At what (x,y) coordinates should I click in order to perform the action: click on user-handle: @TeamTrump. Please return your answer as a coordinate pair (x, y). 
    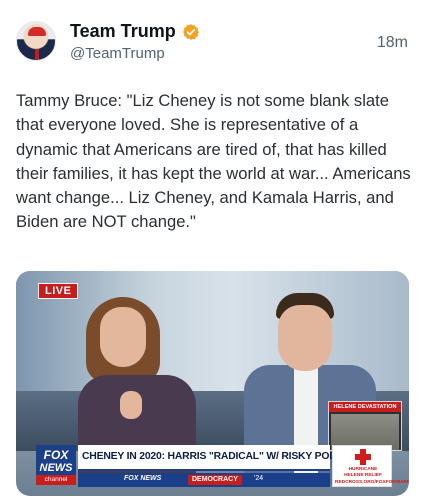
    Looking at the image, I should click on (117, 53).